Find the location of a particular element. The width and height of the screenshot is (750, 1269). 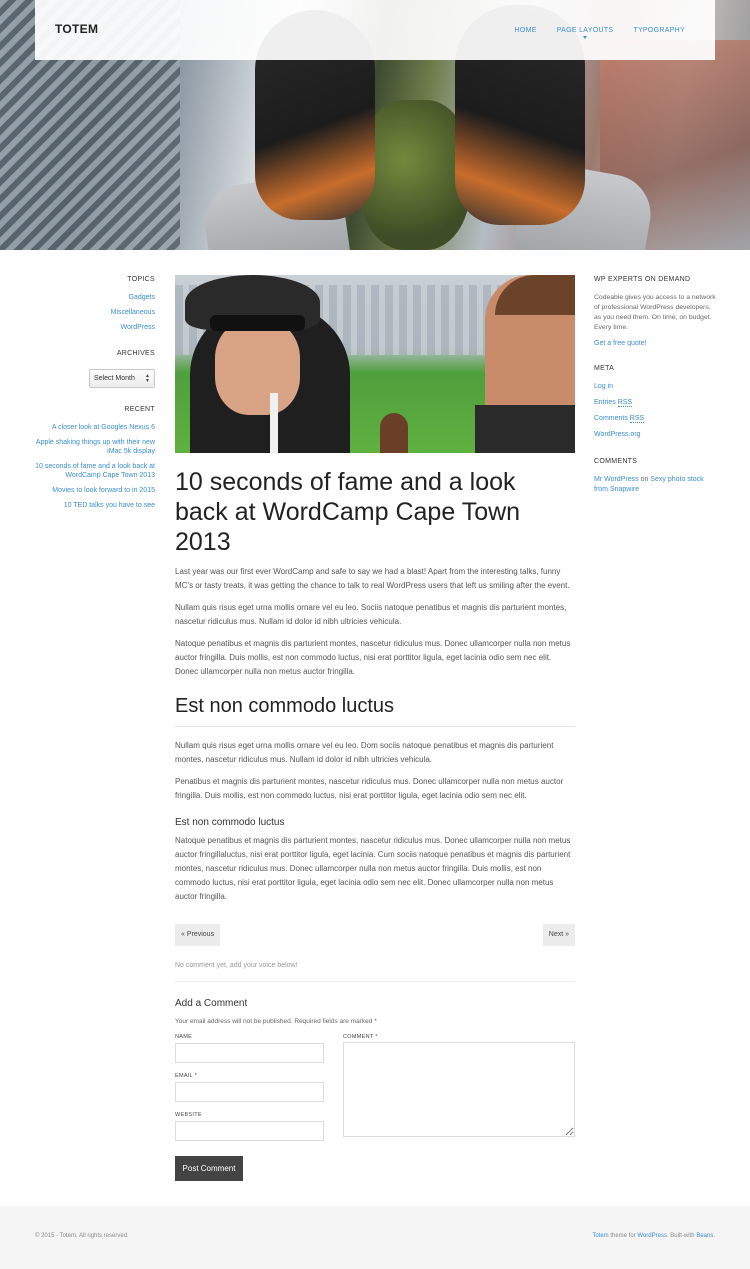

site-header: TOTEM HOME PAGE LAYOUTS TYPOGRAPHY is located at coordinates (375, 30).